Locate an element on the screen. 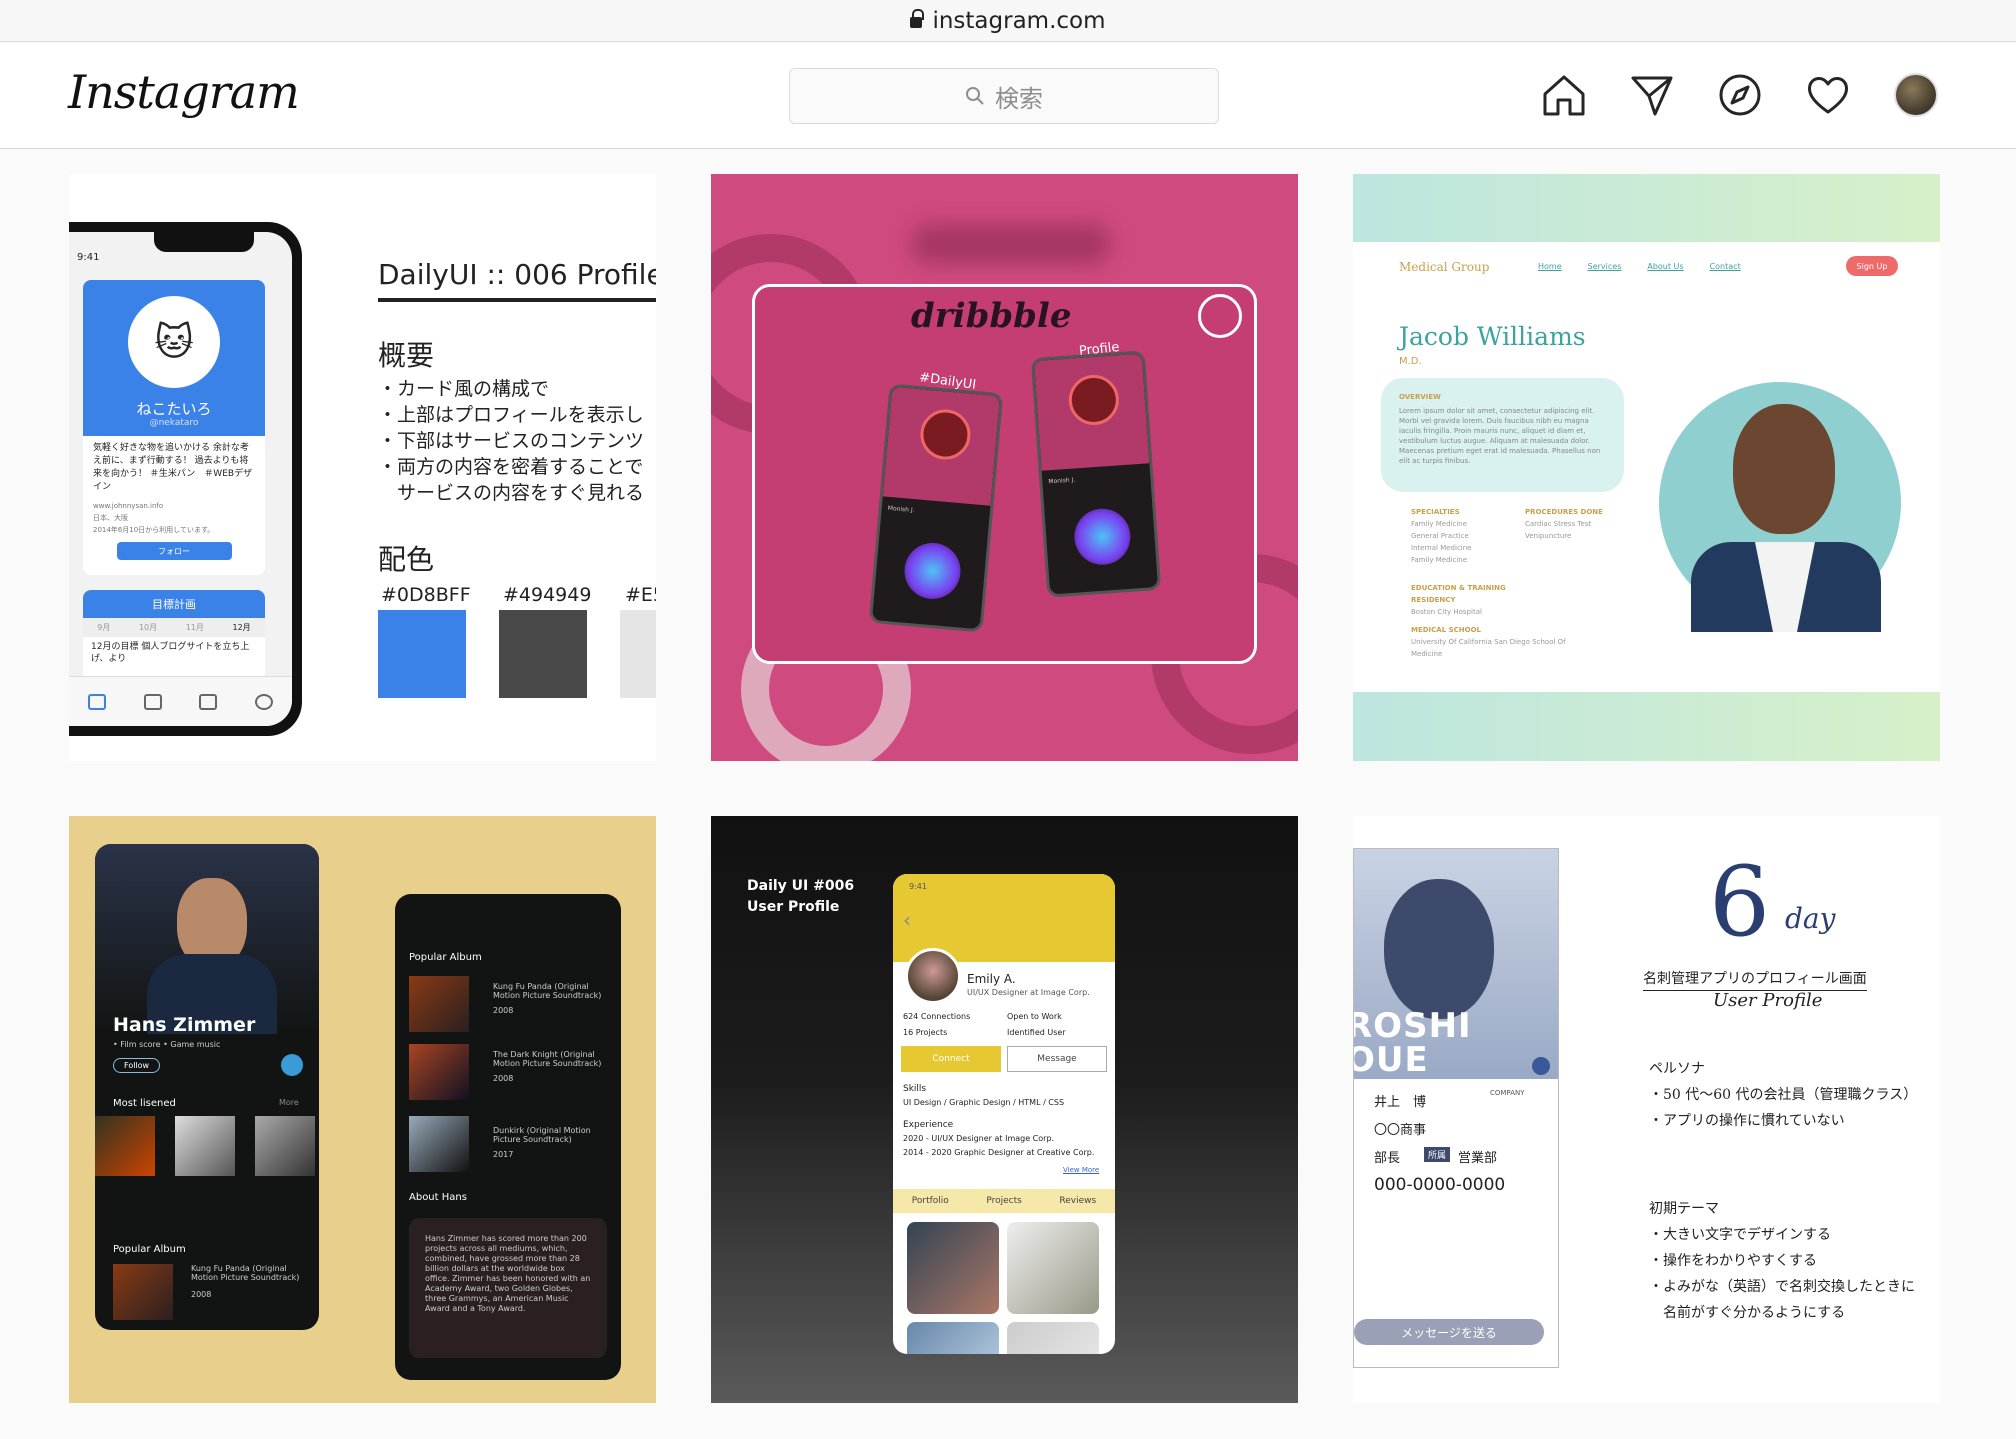 The image size is (2016, 1439). persona-label: ペルソナ is located at coordinates (1677, 1069).